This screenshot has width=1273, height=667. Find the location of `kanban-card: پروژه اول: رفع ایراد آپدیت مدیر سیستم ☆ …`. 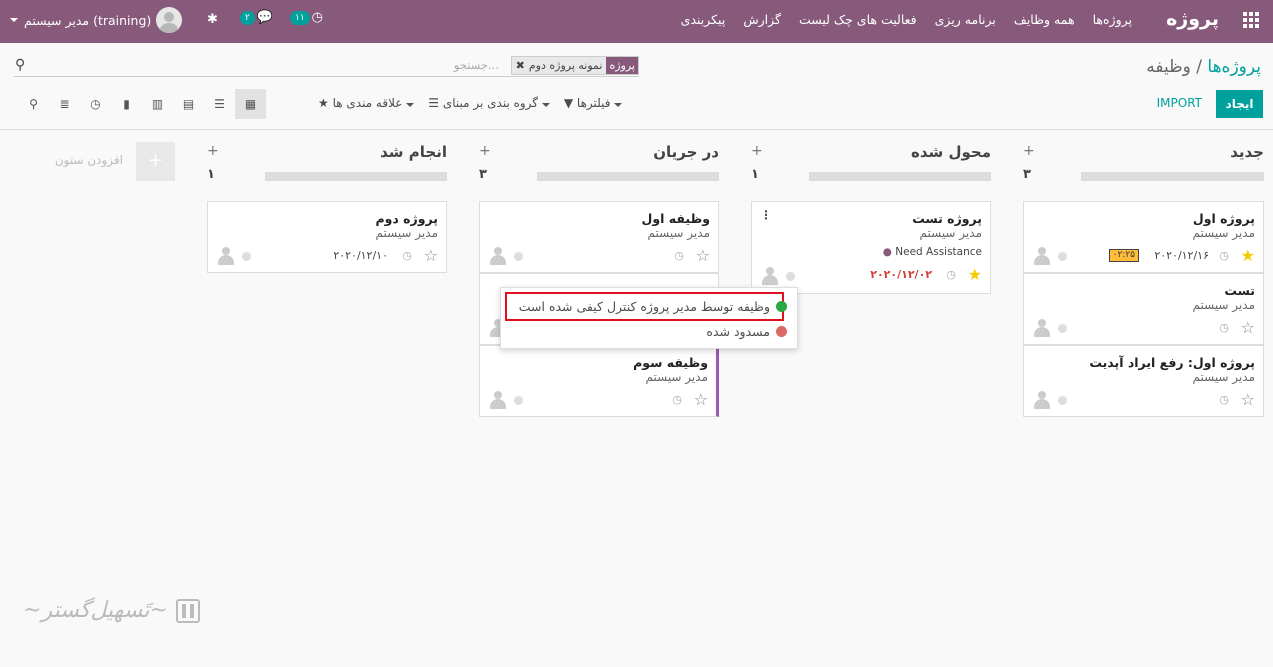

kanban-card: پروژه اول: رفع ایراد آپدیت مدیر سیستم ☆ … is located at coordinates (1143, 381).